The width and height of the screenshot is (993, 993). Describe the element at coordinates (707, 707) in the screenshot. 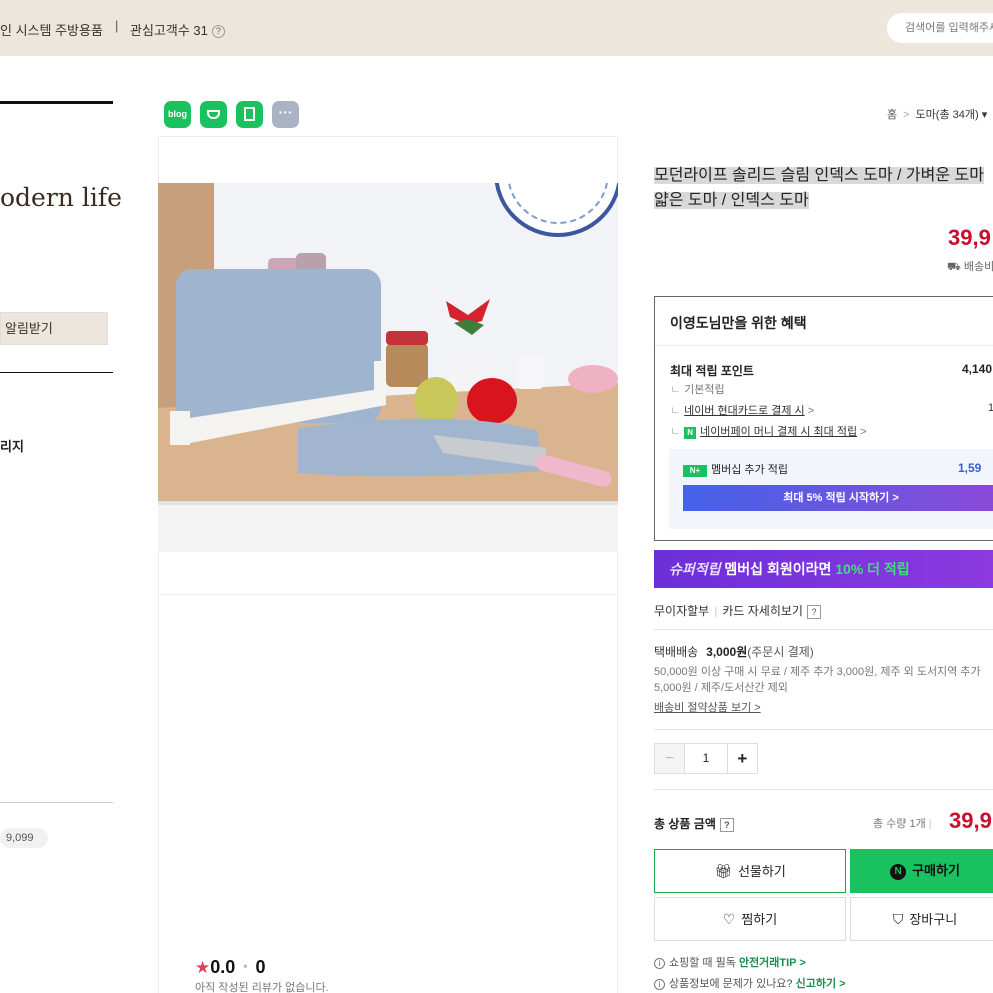

I see `shipping-saving-link: 배송비 절약상품 보기 >` at that location.